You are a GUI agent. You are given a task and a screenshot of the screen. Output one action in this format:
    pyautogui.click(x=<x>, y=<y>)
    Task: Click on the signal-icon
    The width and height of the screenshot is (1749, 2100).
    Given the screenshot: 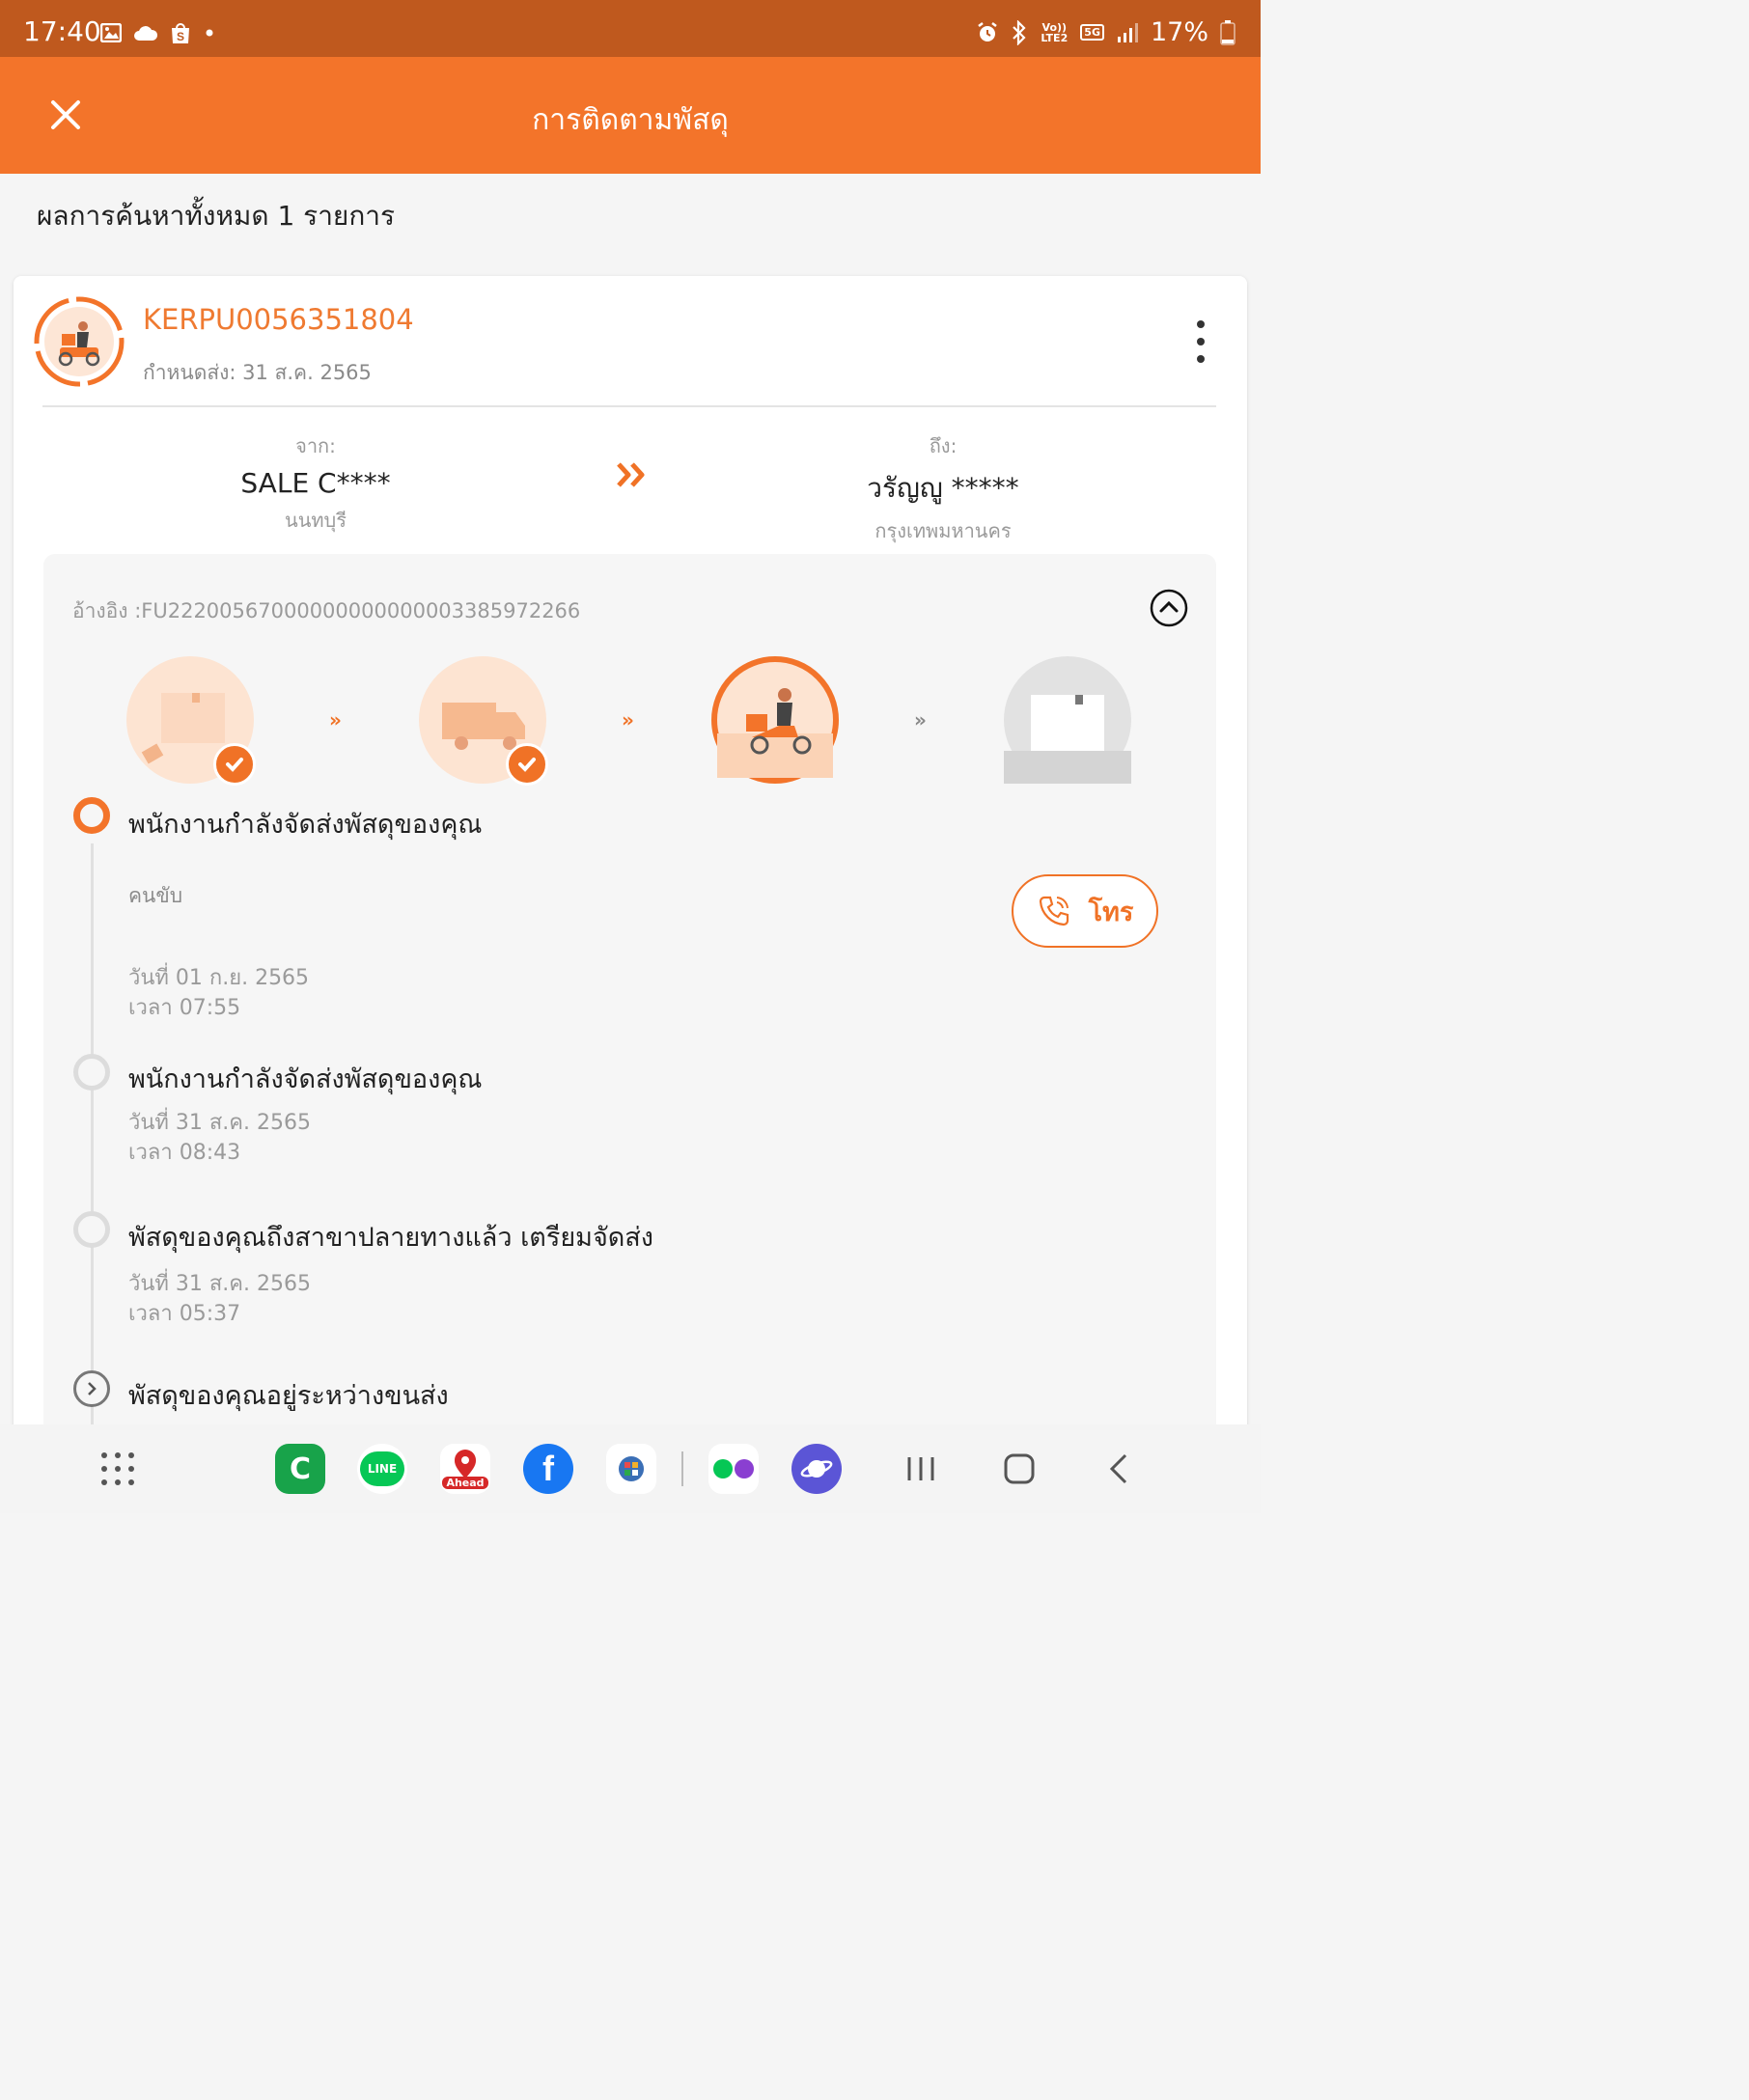 What is the action you would take?
    pyautogui.click(x=1127, y=32)
    